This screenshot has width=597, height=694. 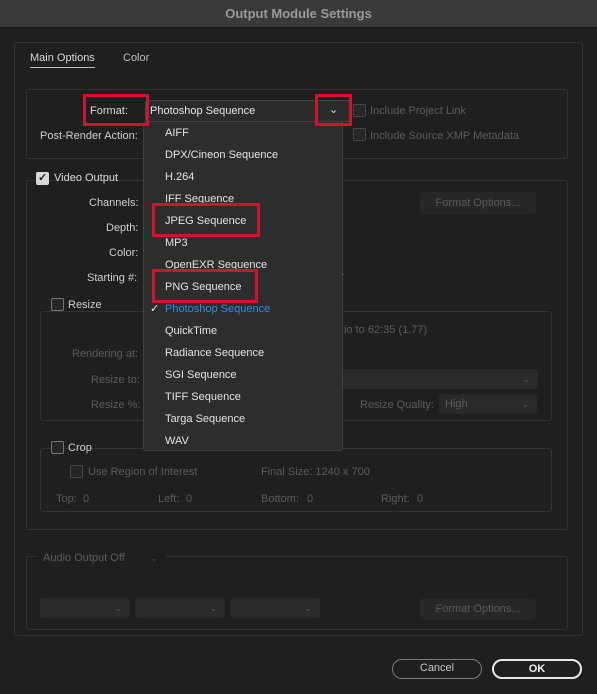 I want to click on resize-to-label: Resize to:, so click(x=115, y=380).